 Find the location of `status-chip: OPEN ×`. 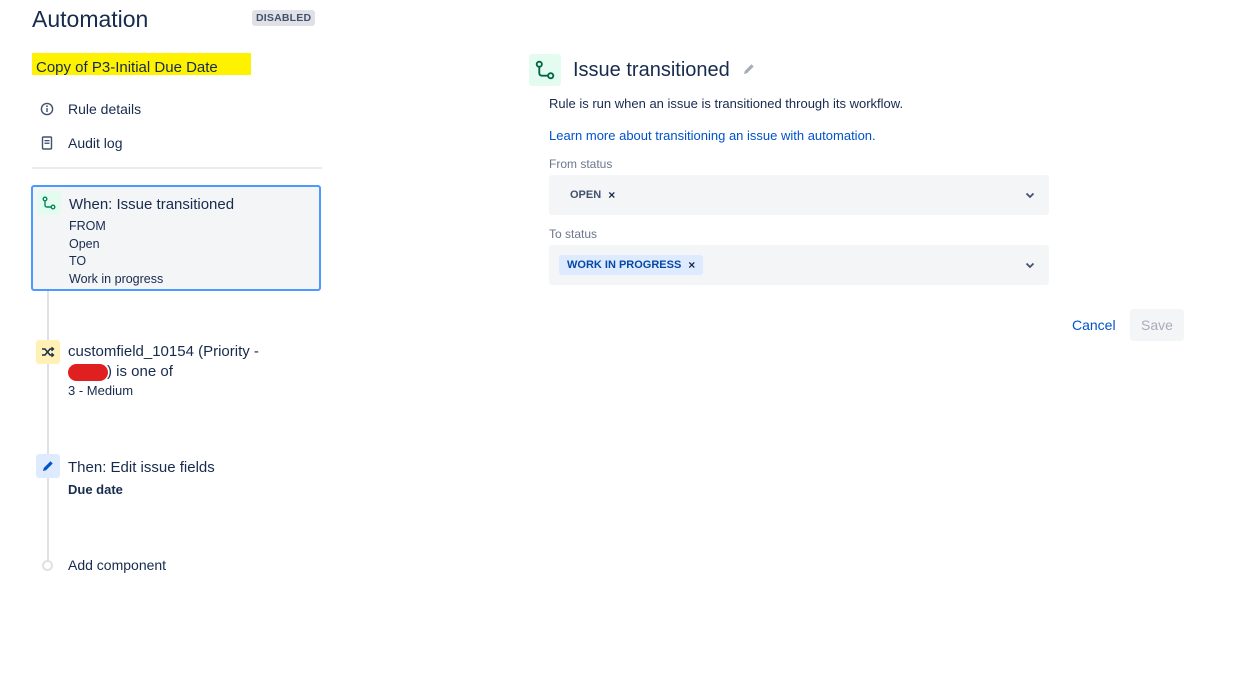

status-chip: OPEN × is located at coordinates (592, 195).